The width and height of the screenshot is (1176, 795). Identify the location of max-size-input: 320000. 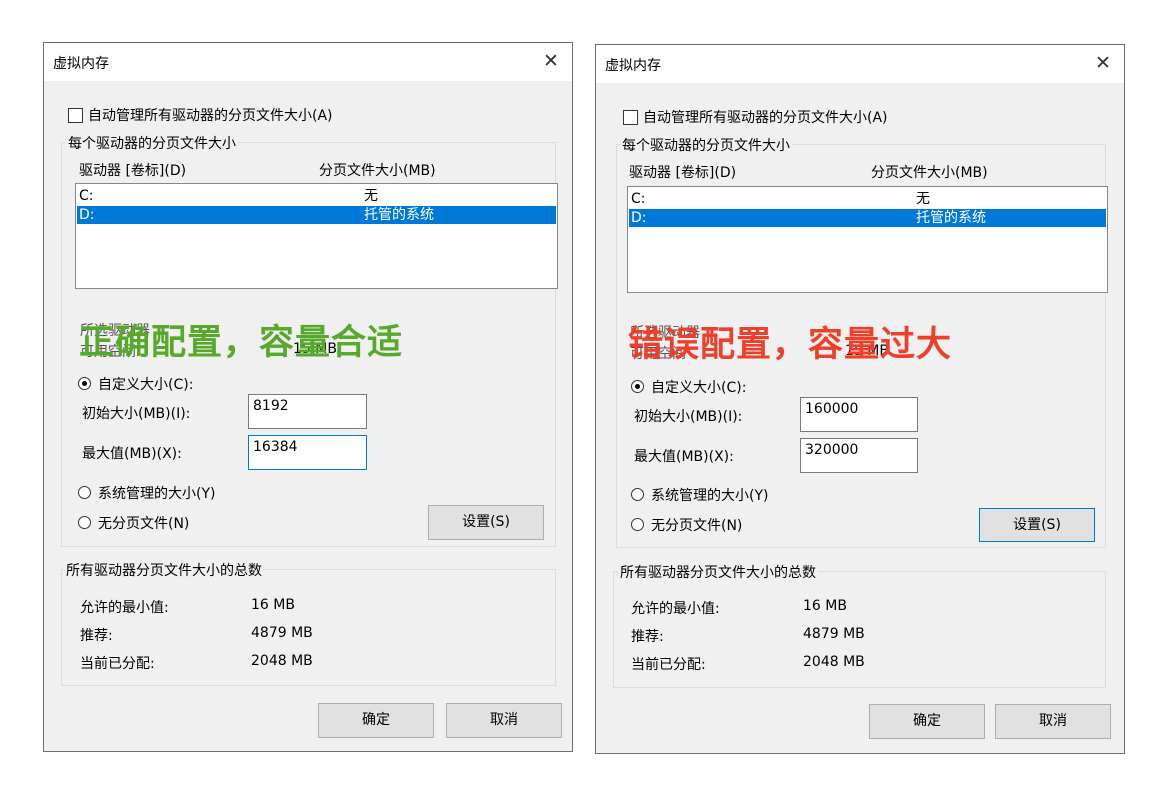
(859, 455).